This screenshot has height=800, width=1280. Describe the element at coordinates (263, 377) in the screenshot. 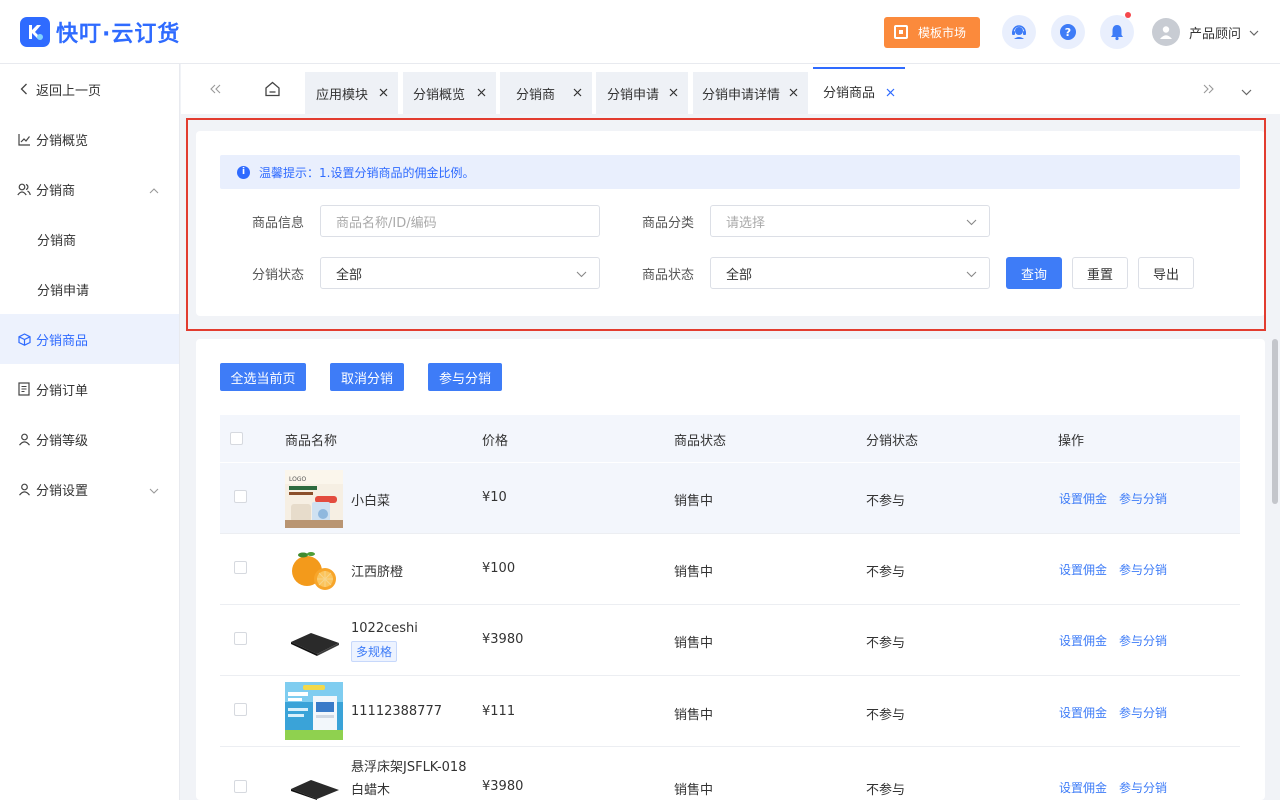

I see `select-page-button: 全选当前页` at that location.